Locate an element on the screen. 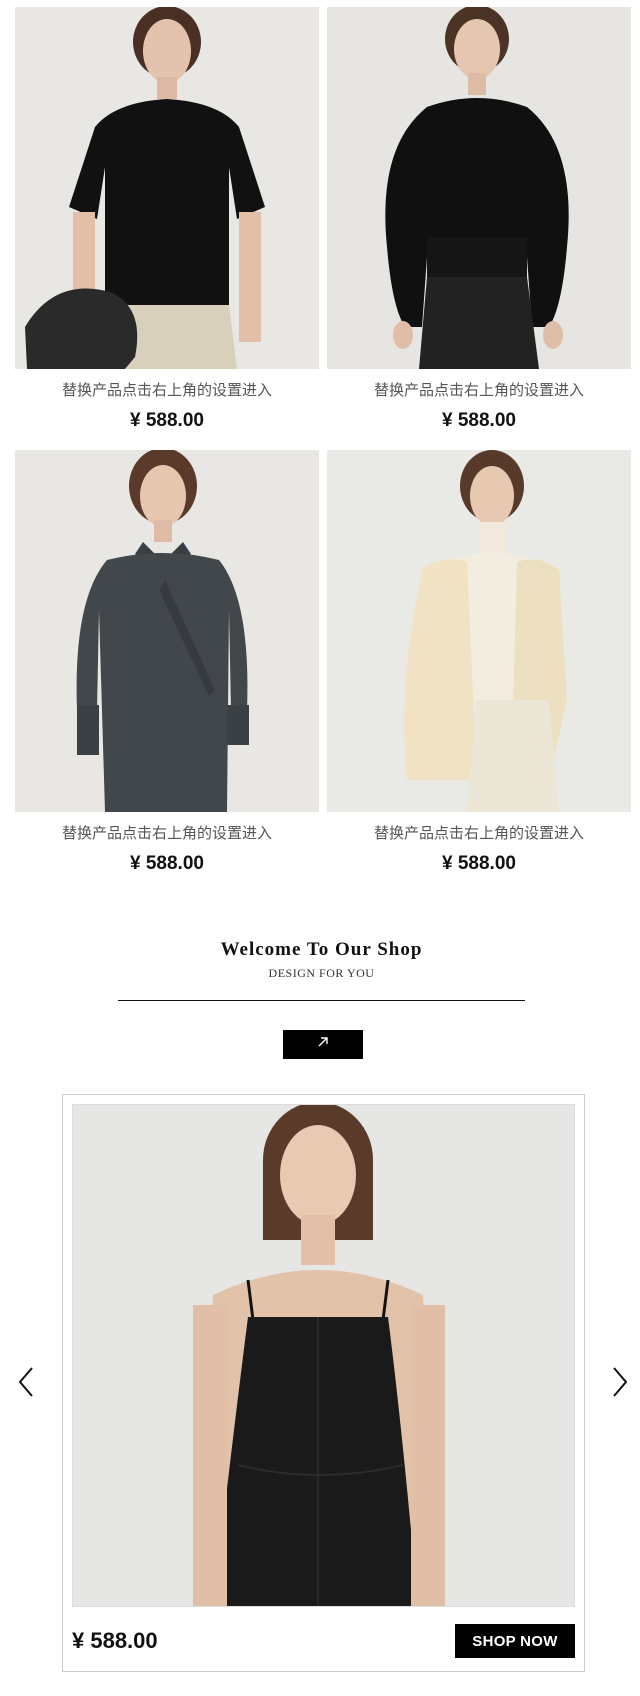 This screenshot has height=1696, width=640. chevron-left-icon is located at coordinates (27, 1385).